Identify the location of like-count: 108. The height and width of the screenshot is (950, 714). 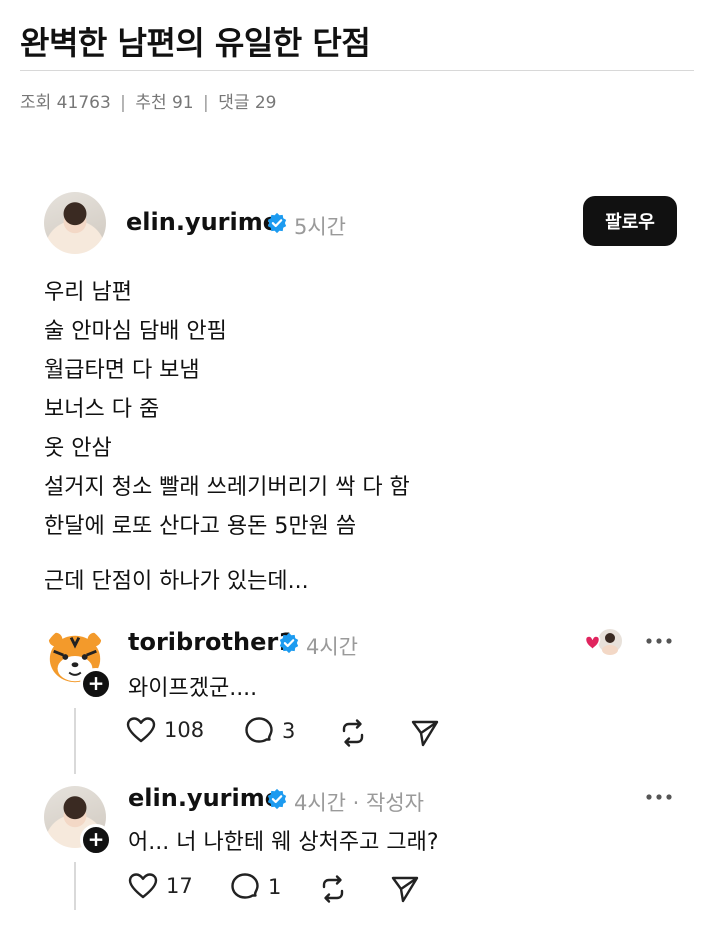
(184, 730).